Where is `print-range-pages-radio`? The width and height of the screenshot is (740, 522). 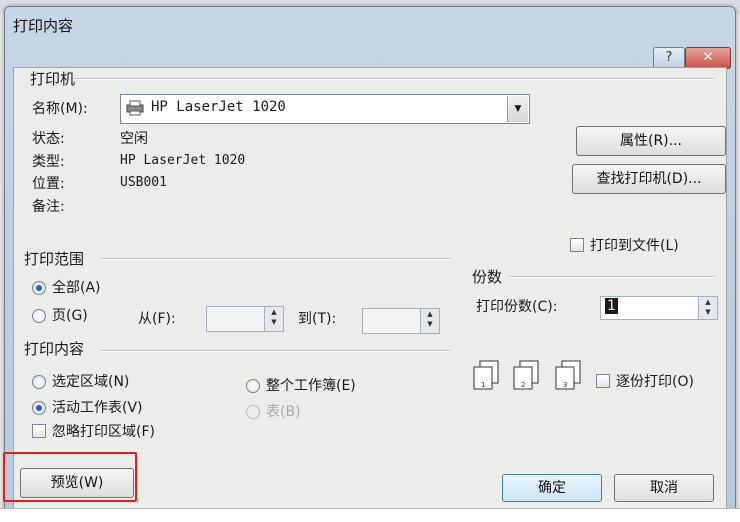
print-range-pages-radio is located at coordinates (39, 316).